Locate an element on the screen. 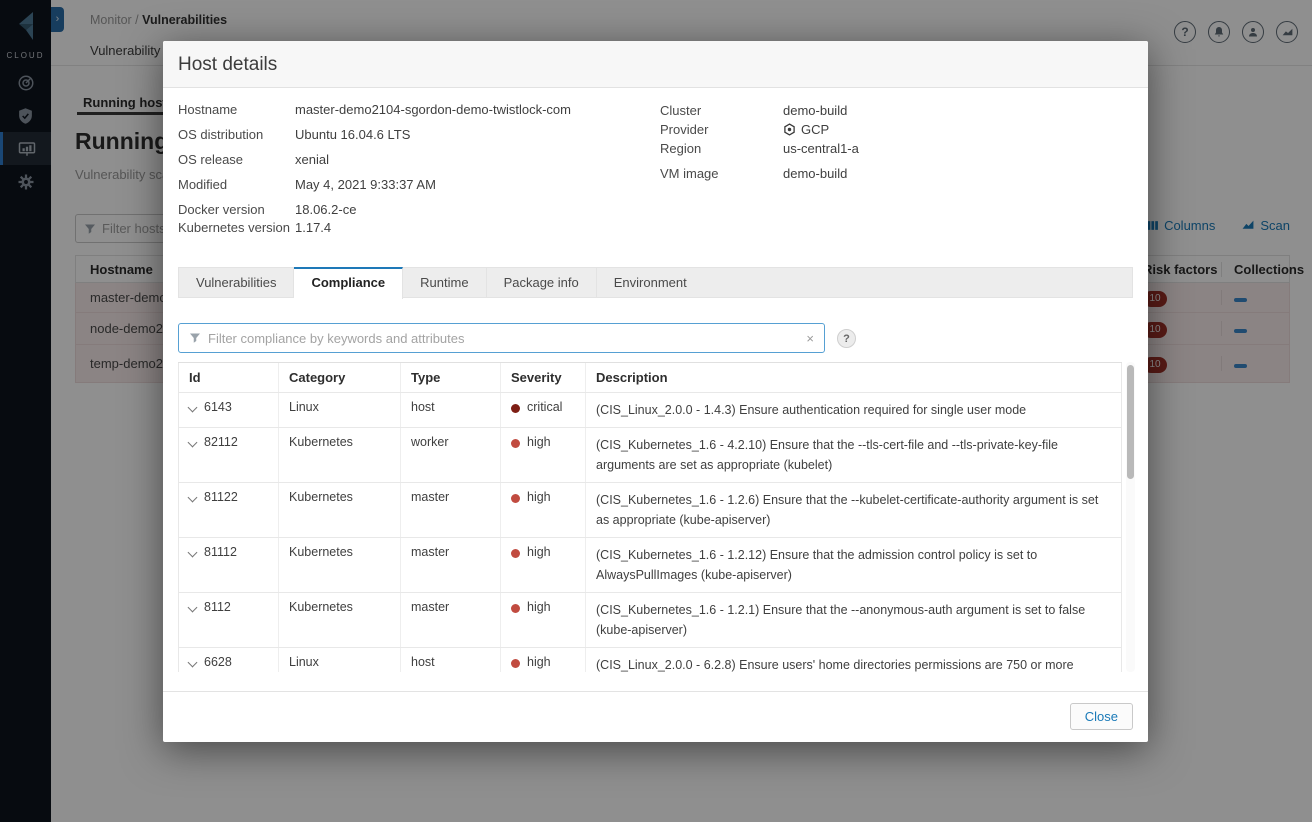 The image size is (1312, 822). detail-value-kubernetes-version: 1.17.4 is located at coordinates (313, 227).